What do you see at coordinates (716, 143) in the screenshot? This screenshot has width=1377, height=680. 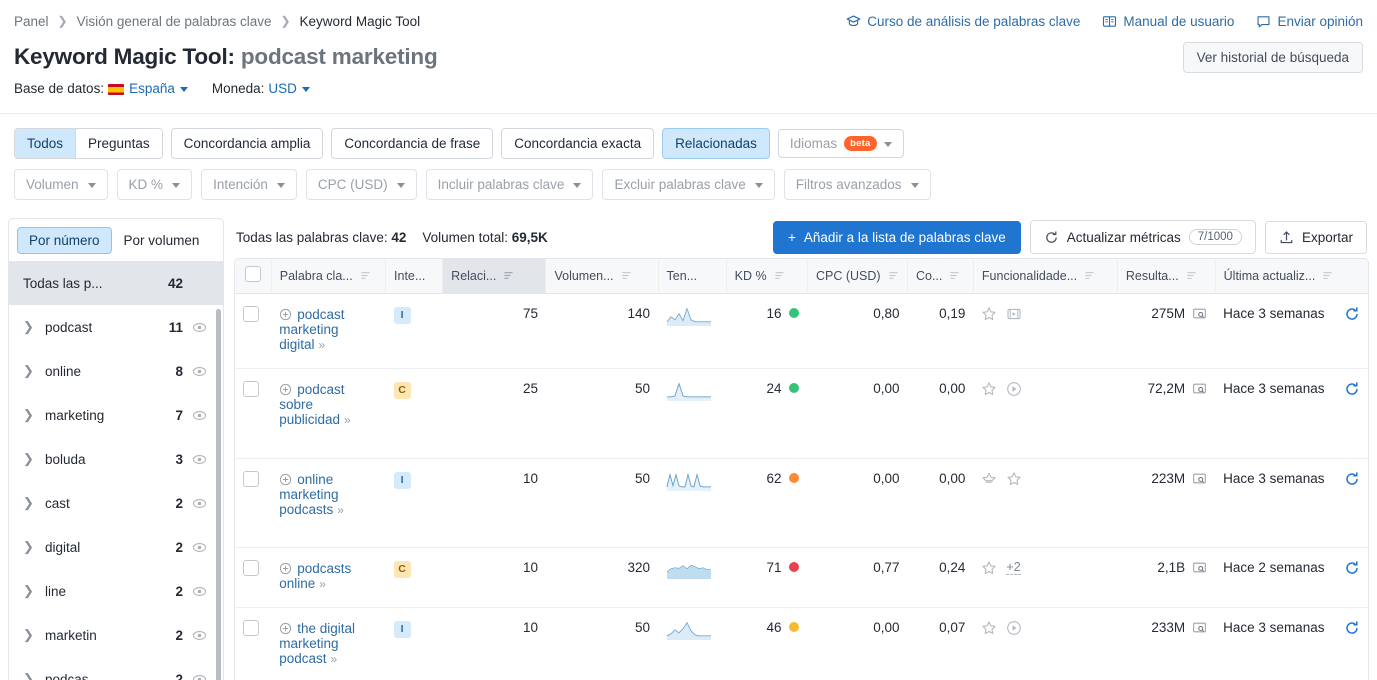 I see `filter-tab-relacionadas: Relacionadas` at bounding box center [716, 143].